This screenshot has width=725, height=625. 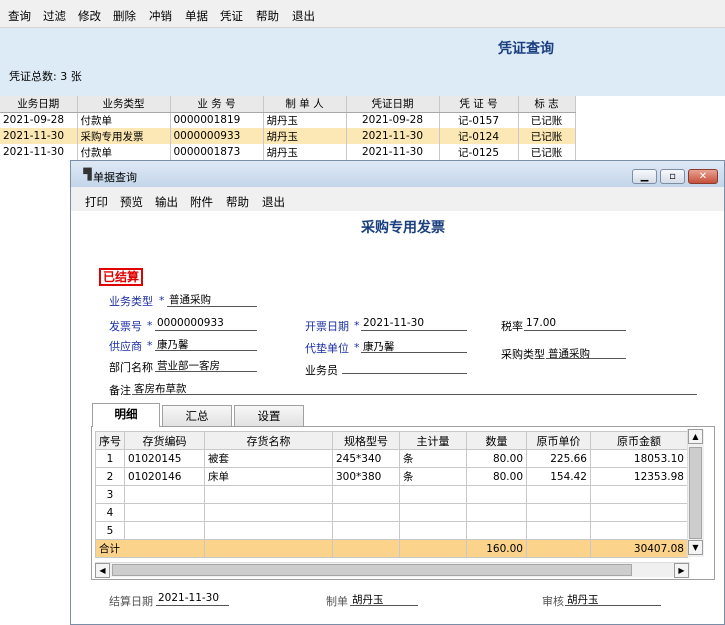 I want to click on column-header: 存货编码, so click(x=164, y=440).